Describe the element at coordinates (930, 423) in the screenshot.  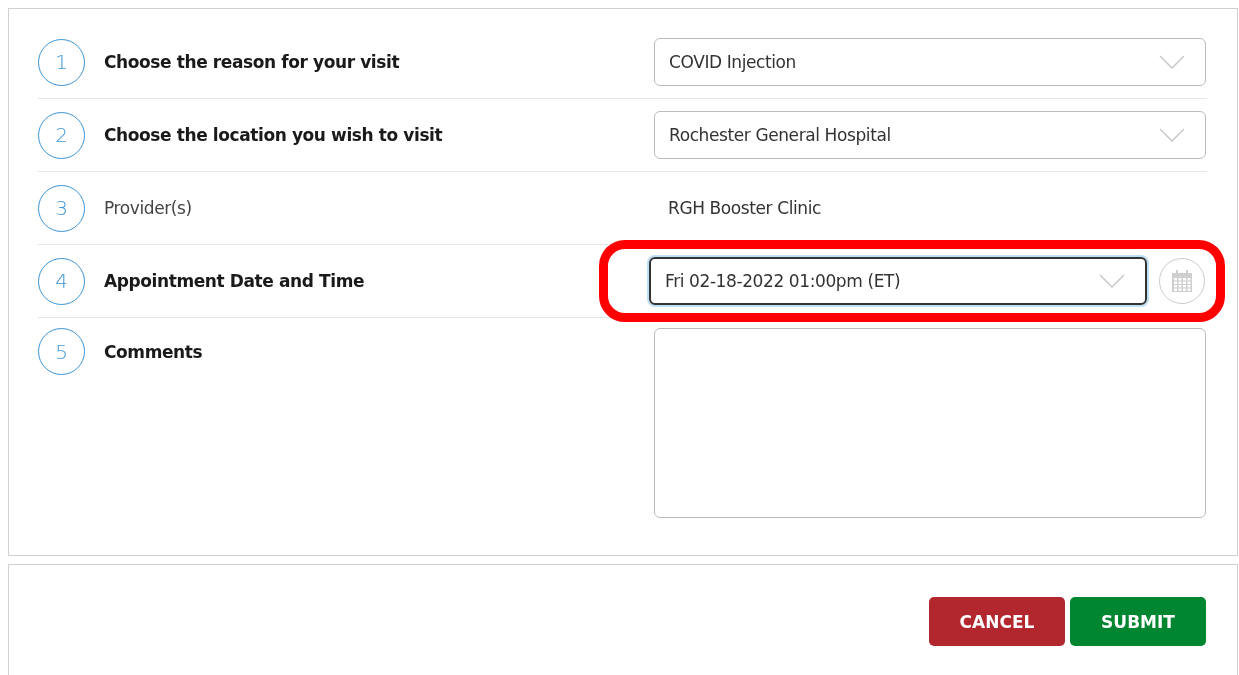
I see `comments-field` at that location.